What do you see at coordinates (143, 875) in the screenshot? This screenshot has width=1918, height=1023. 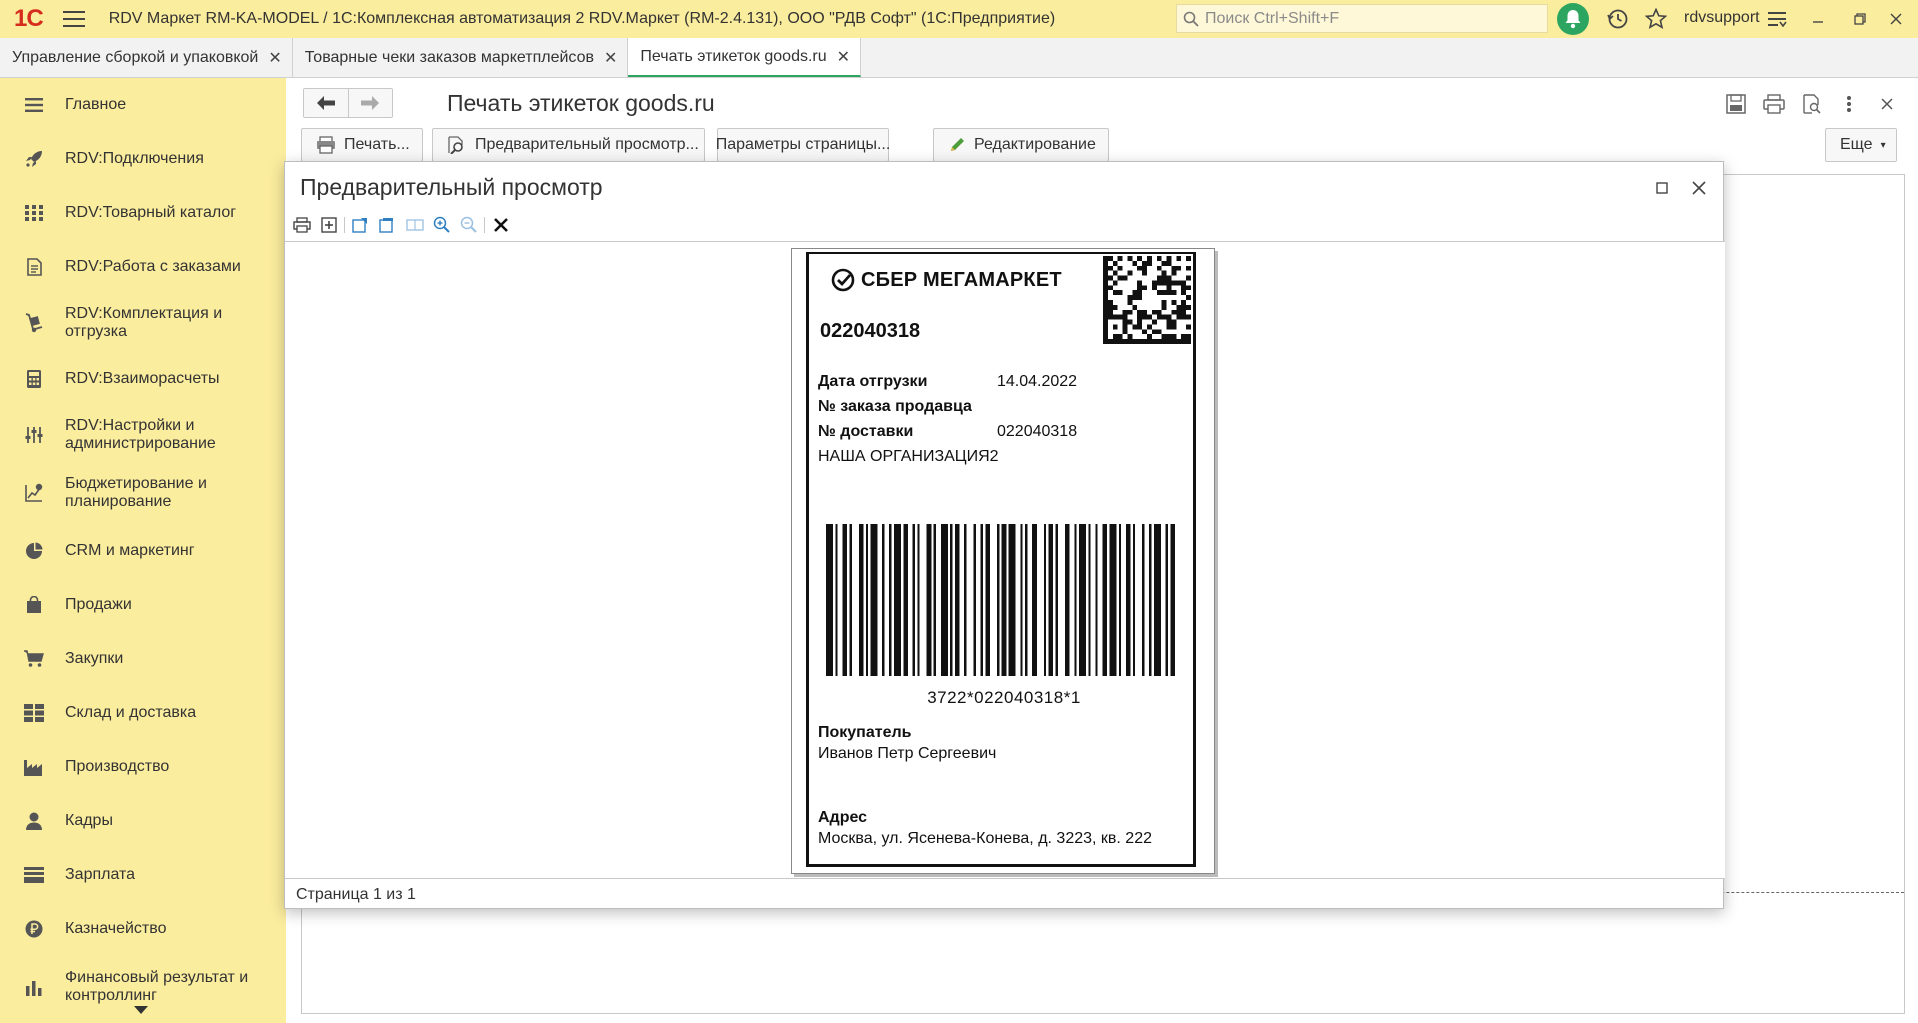 I see `sidebar-item-salary: Зарплата` at bounding box center [143, 875].